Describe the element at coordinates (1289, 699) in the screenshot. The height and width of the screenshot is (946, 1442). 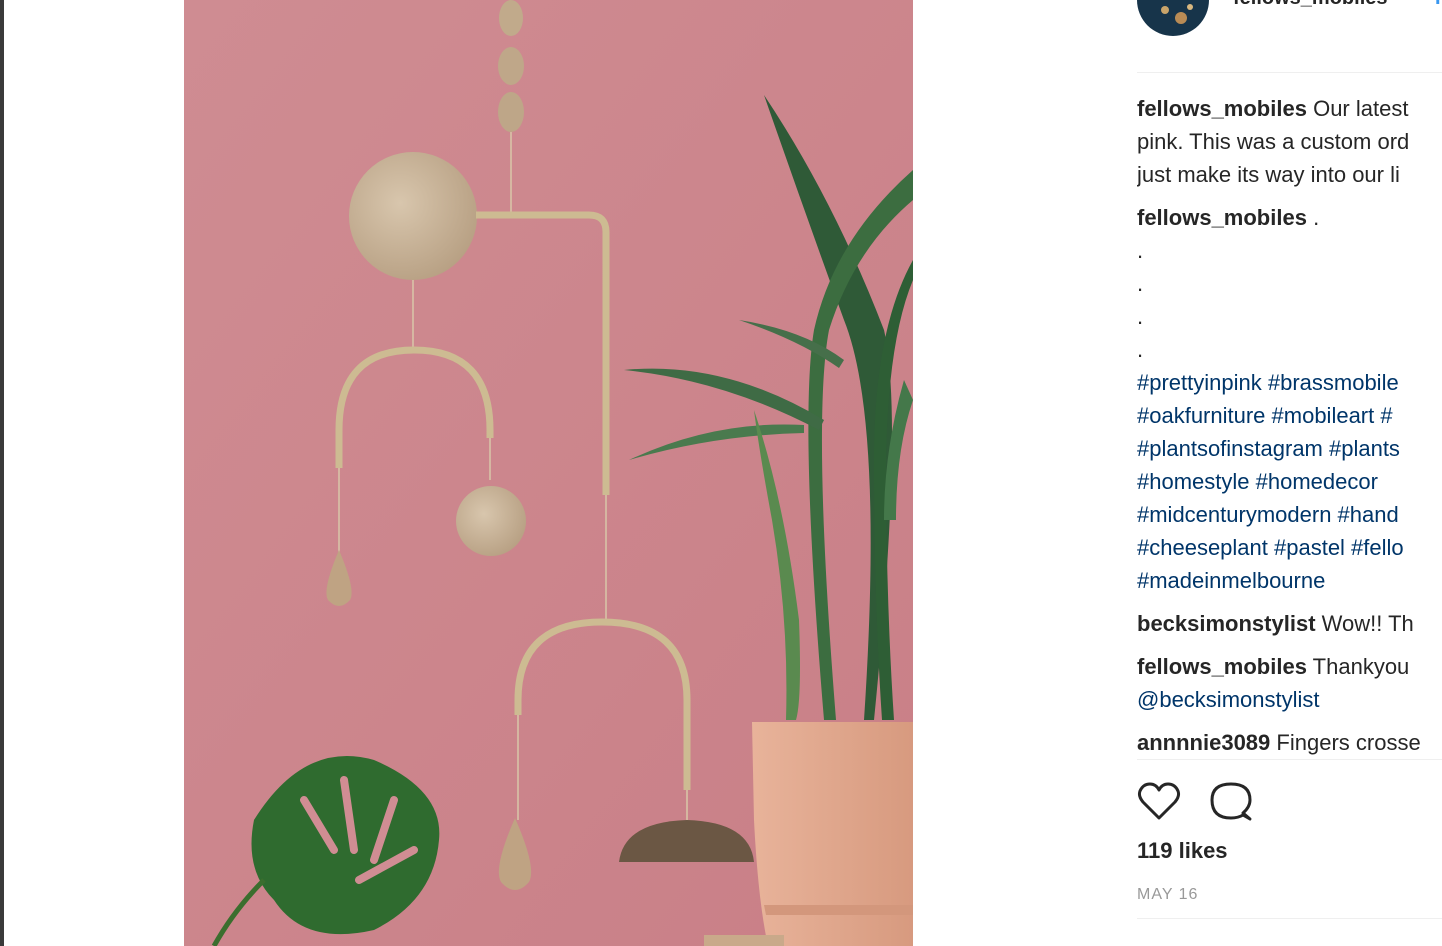
I see `mention-link: @becksimonstylist` at that location.